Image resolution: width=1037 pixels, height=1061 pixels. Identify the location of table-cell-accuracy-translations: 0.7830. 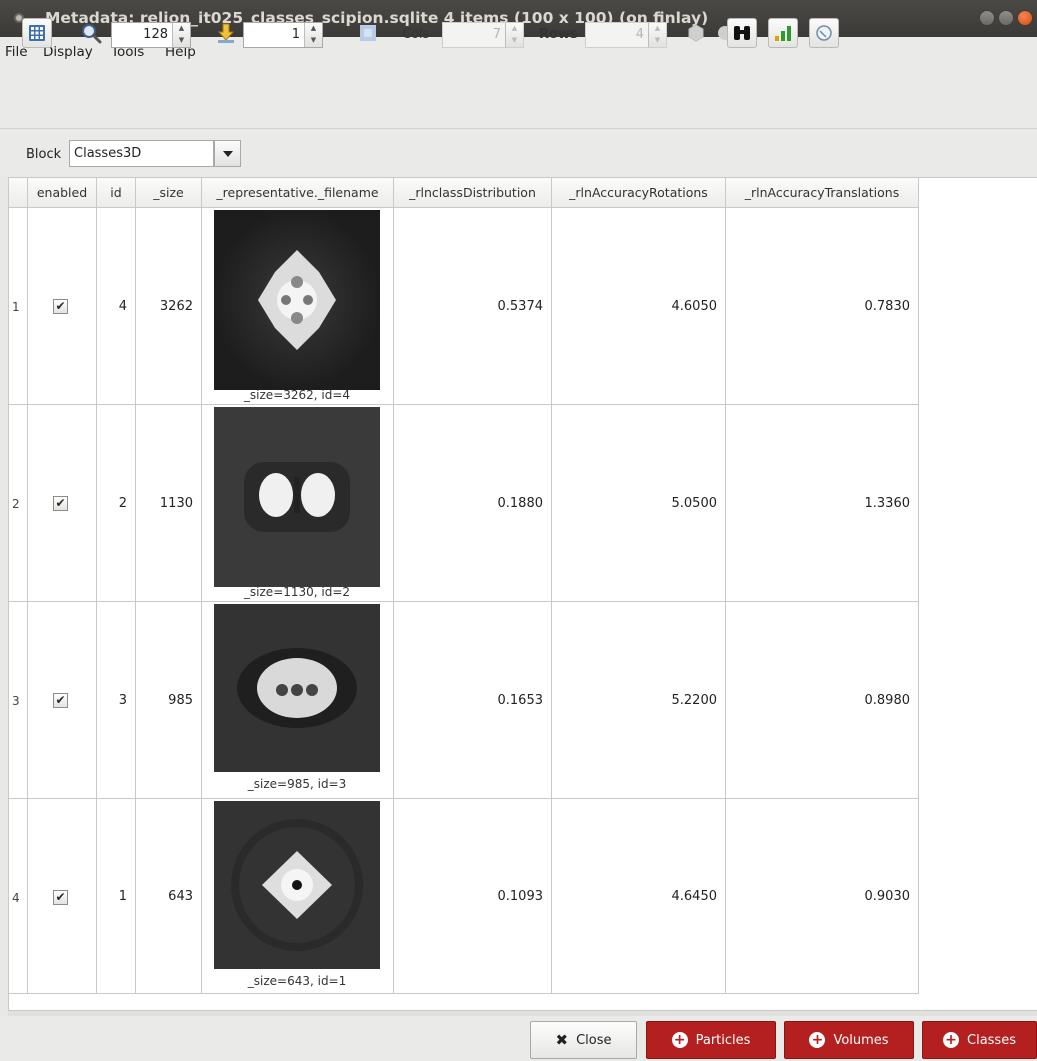
(822, 306).